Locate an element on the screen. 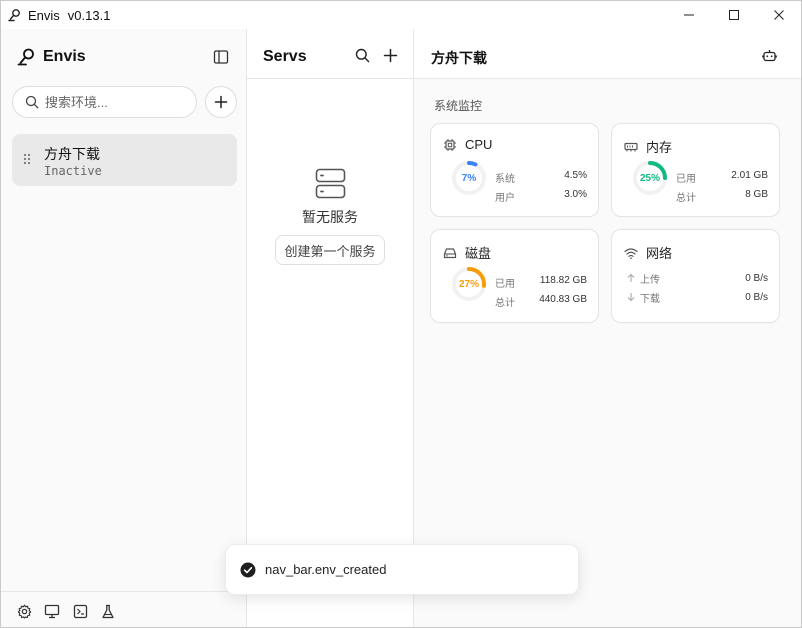 This screenshot has width=802, height=628. minimize-button is located at coordinates (689, 15).